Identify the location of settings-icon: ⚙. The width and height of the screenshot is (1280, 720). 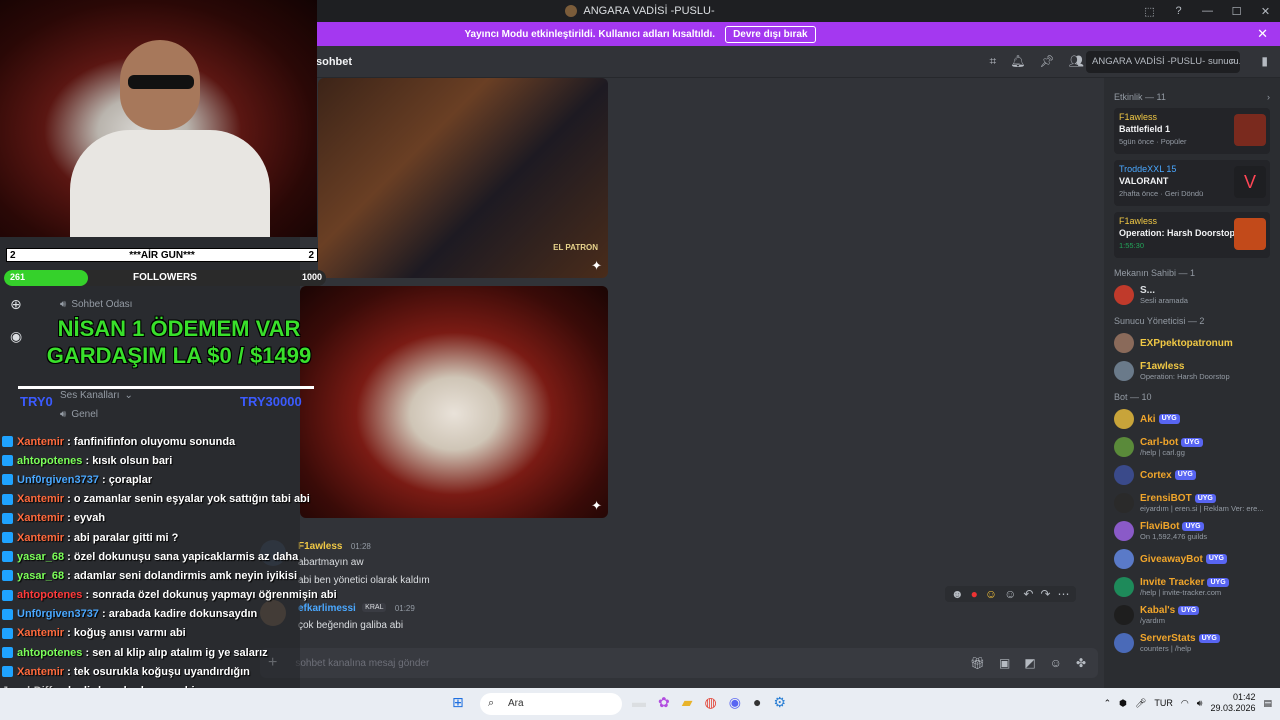
(779, 702).